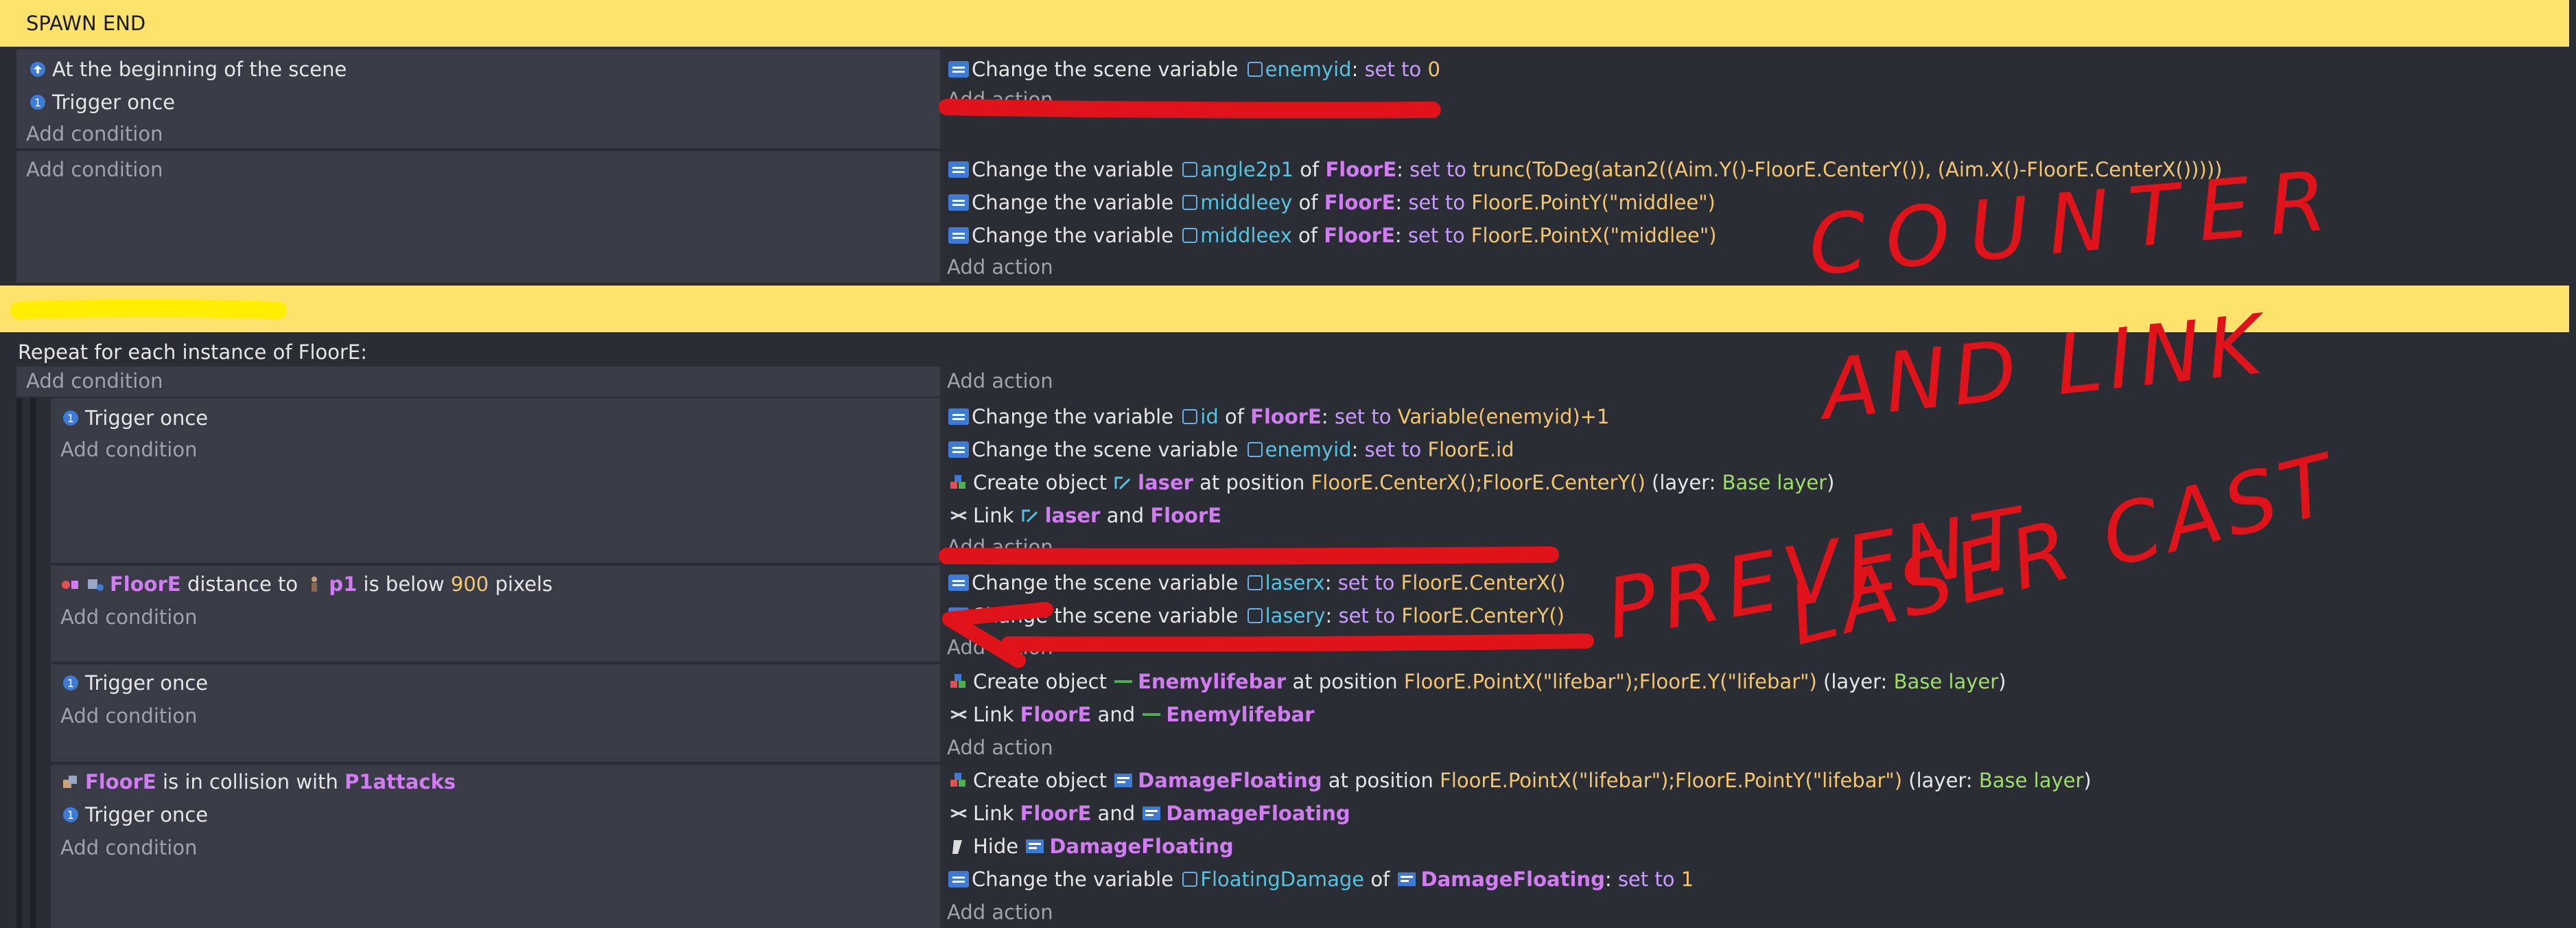 This screenshot has height=928, width=2576. What do you see at coordinates (1478, 482) in the screenshot?
I see `value: FloorE.CenterX();FloorE.CenterY()` at bounding box center [1478, 482].